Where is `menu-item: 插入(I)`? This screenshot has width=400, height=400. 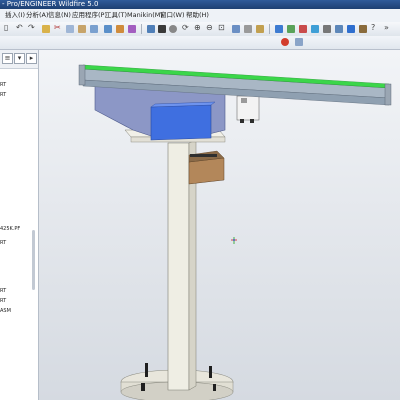
menu-item: 插入(I) is located at coordinates (15, 15).